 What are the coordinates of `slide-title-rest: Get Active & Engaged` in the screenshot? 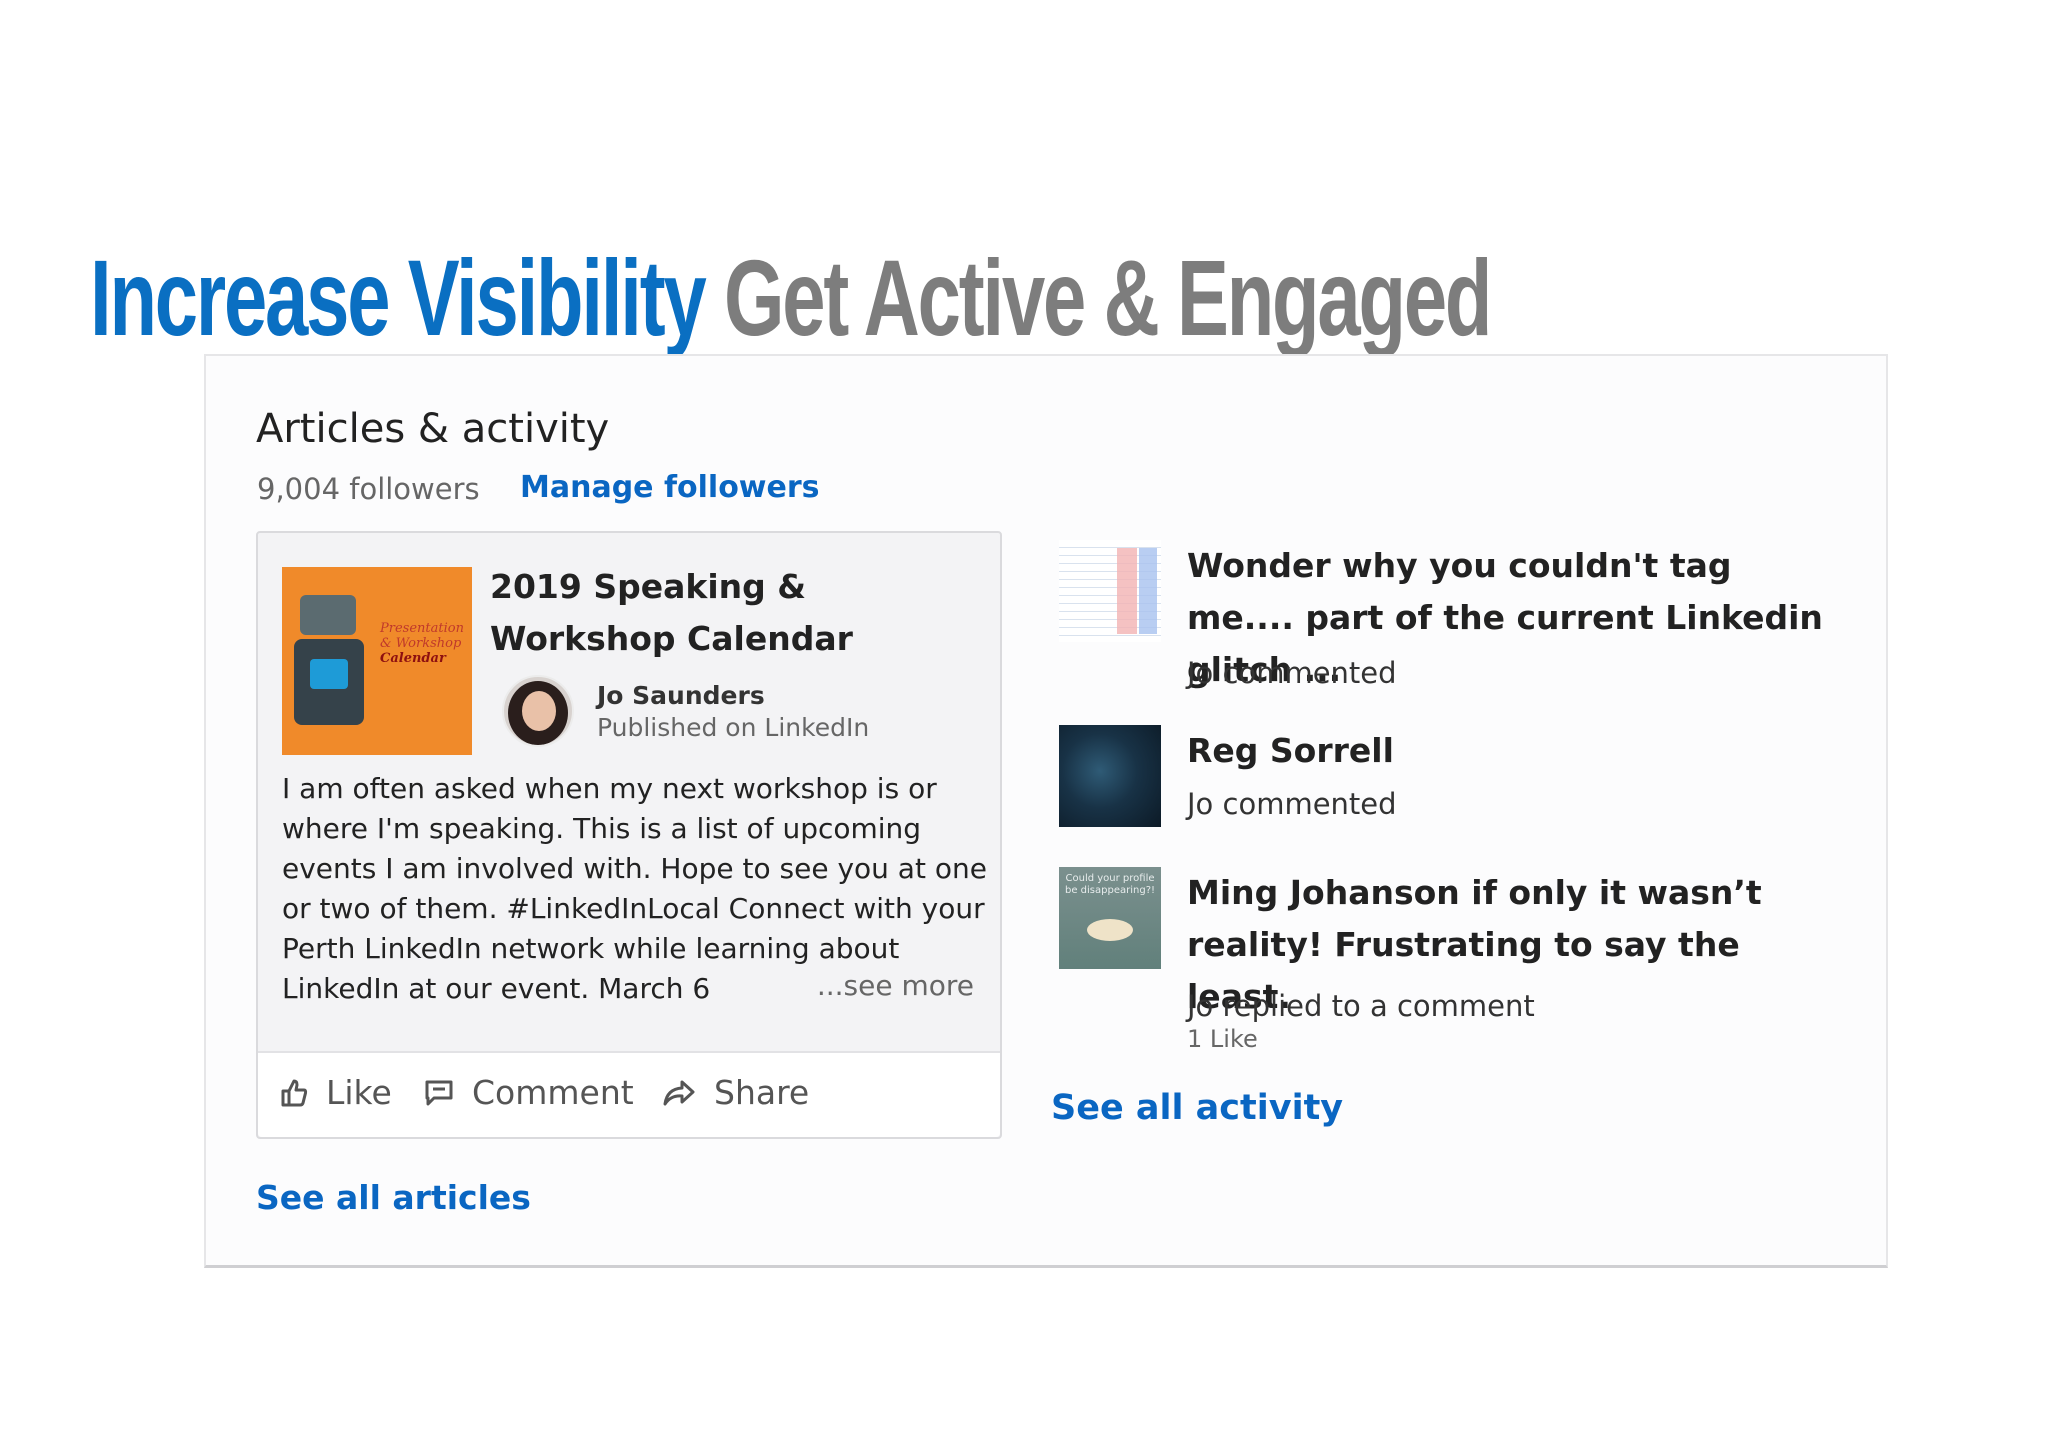 It's located at (1107, 297).